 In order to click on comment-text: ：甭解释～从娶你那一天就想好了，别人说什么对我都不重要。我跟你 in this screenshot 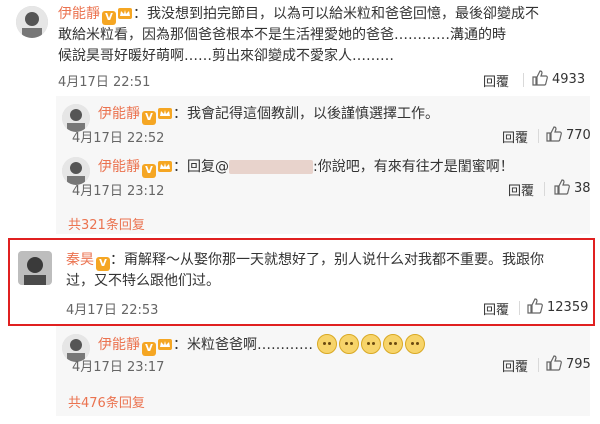, I will do `click(327, 260)`.